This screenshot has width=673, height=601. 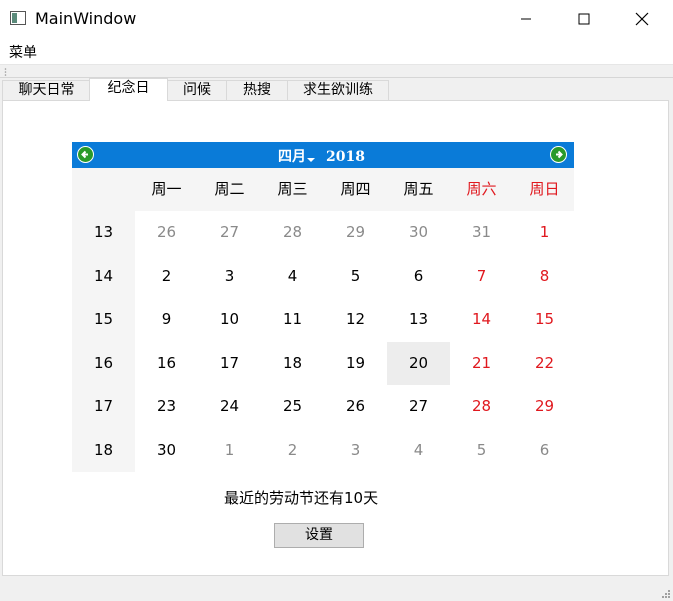 I want to click on minimize-icon, so click(x=526, y=19).